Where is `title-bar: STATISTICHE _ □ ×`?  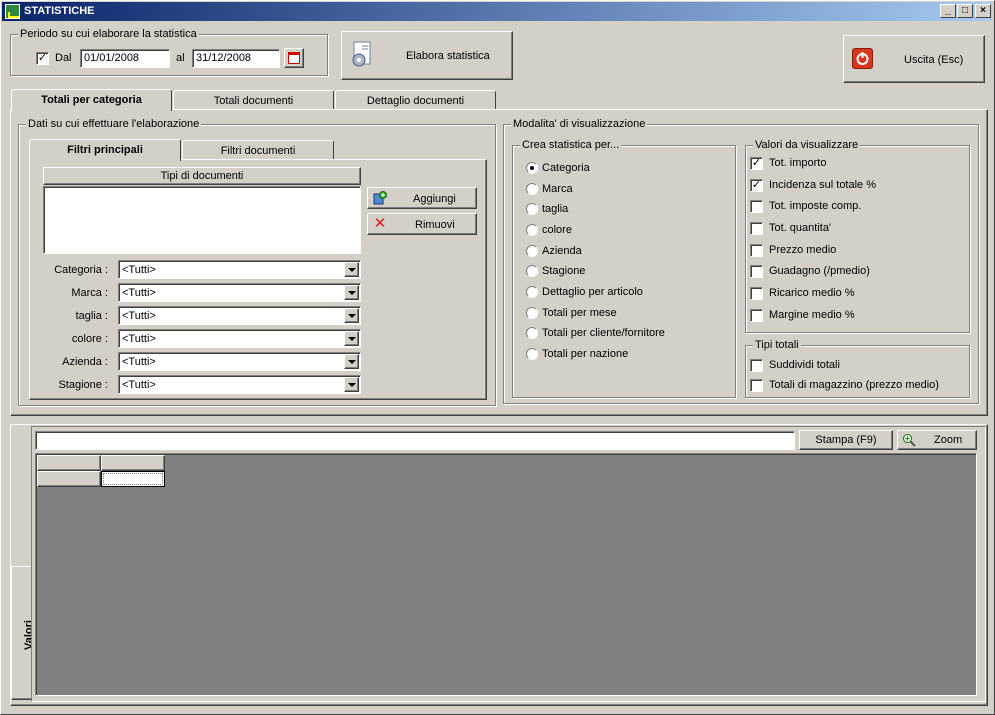
title-bar: STATISTICHE _ □ × is located at coordinates (497, 11).